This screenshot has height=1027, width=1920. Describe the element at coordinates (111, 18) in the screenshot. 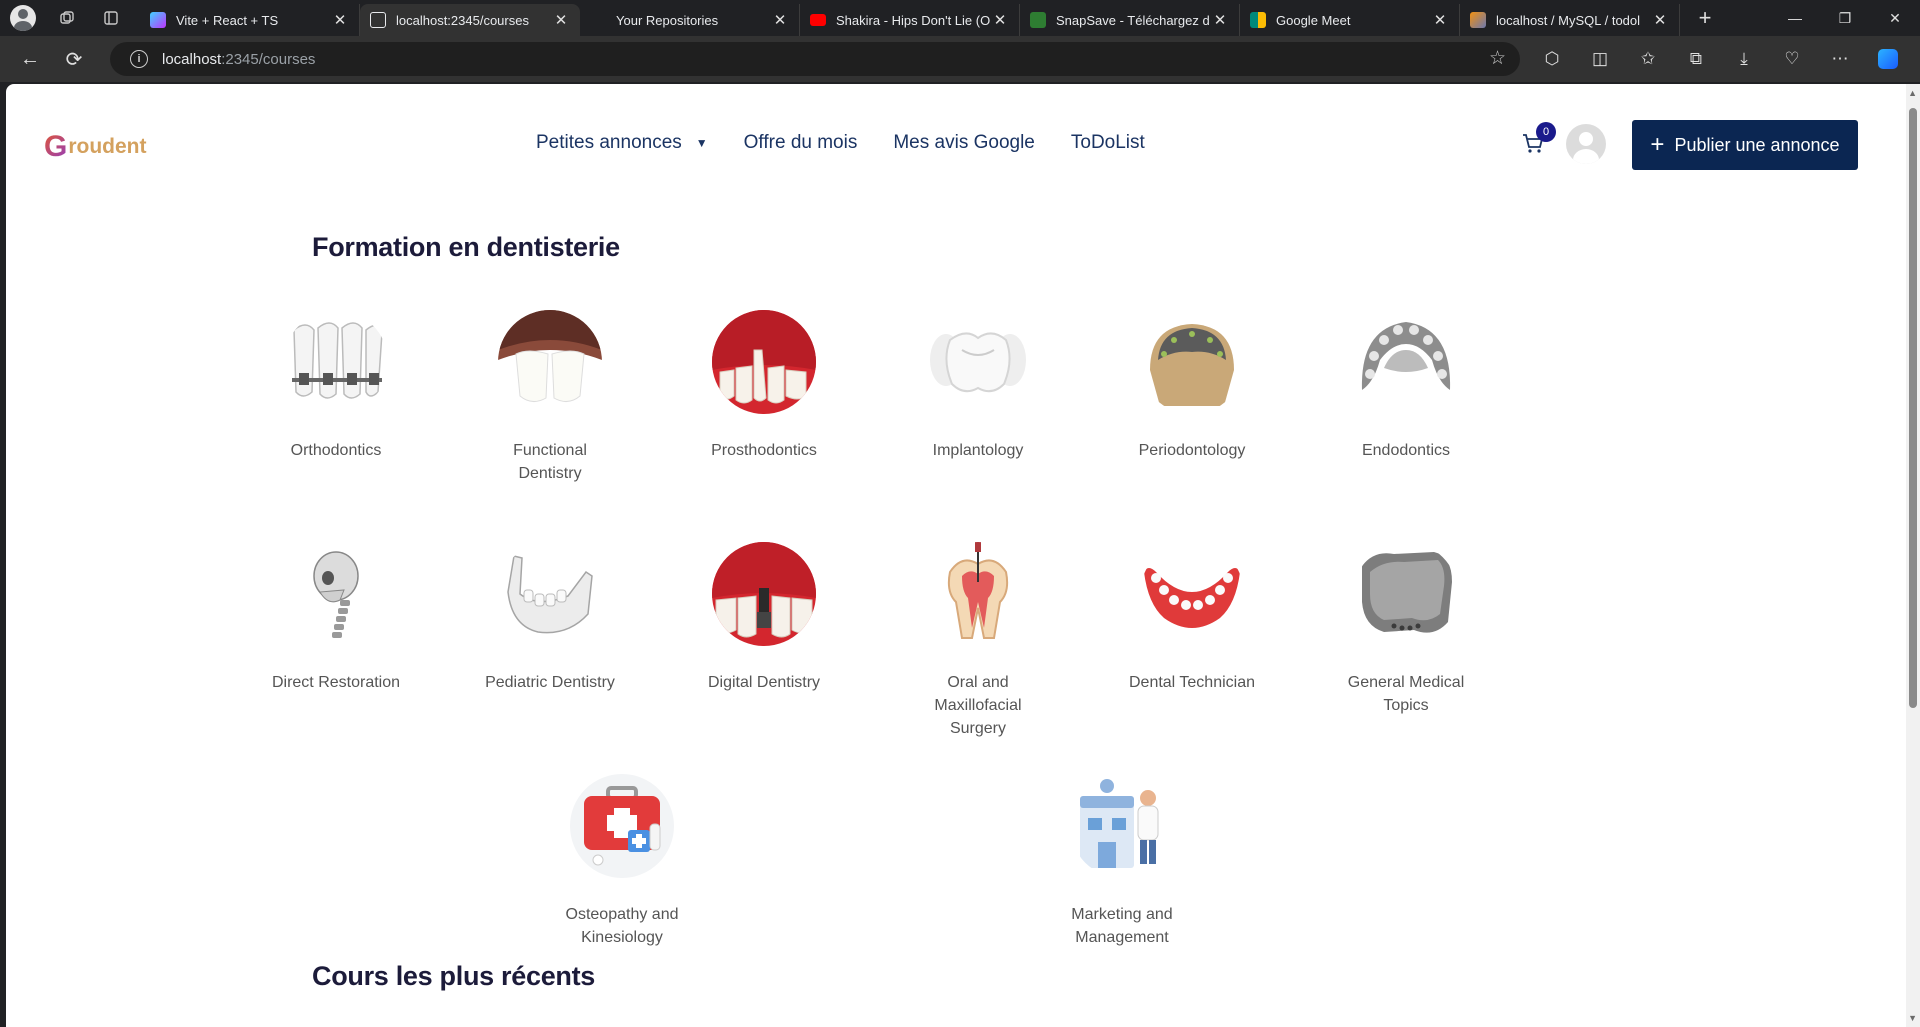

I see `tab-actions-icon` at that location.